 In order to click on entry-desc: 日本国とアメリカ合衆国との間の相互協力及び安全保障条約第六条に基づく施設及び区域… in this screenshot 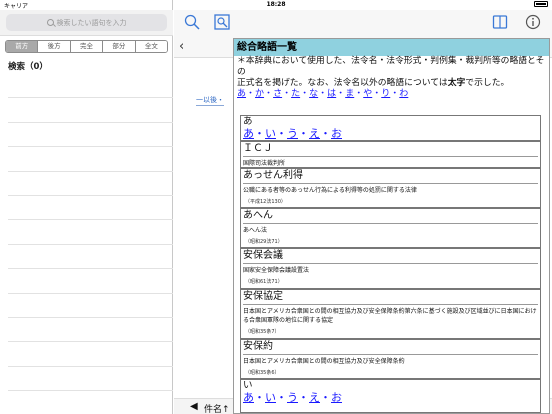, I will do `click(390, 316)`.